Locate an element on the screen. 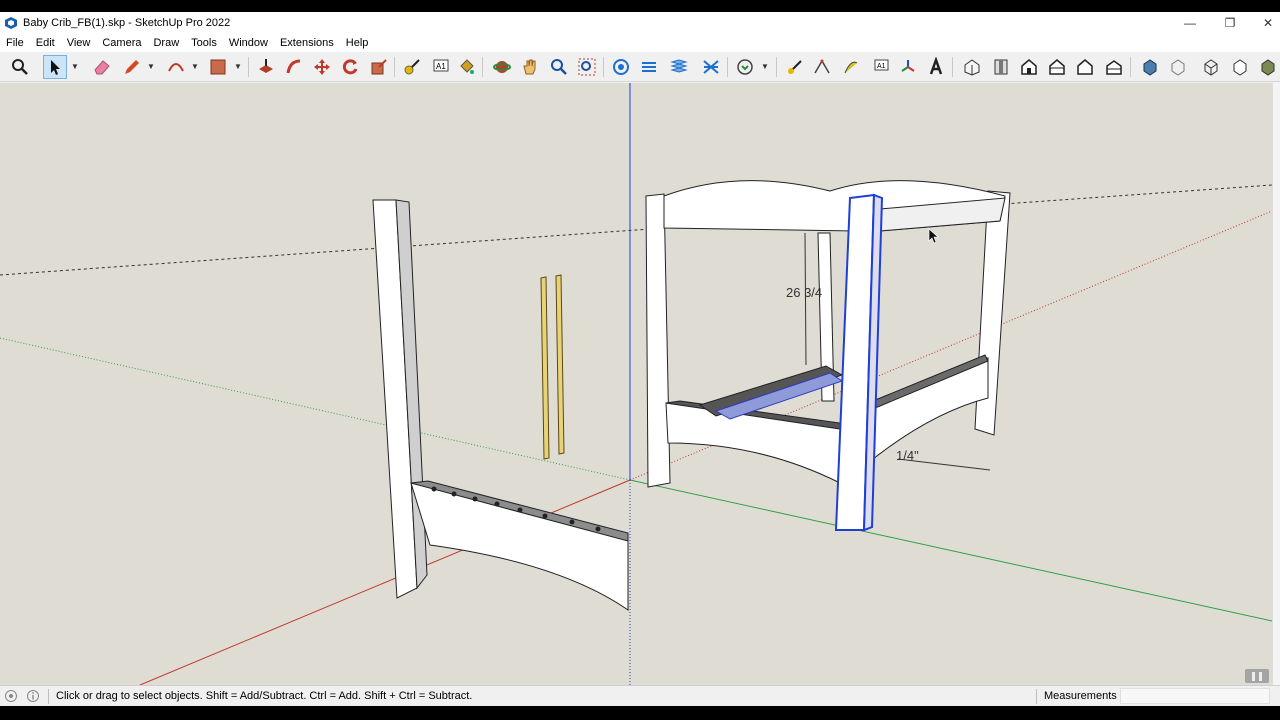  end-rail-with-holes is located at coordinates (519, 545).